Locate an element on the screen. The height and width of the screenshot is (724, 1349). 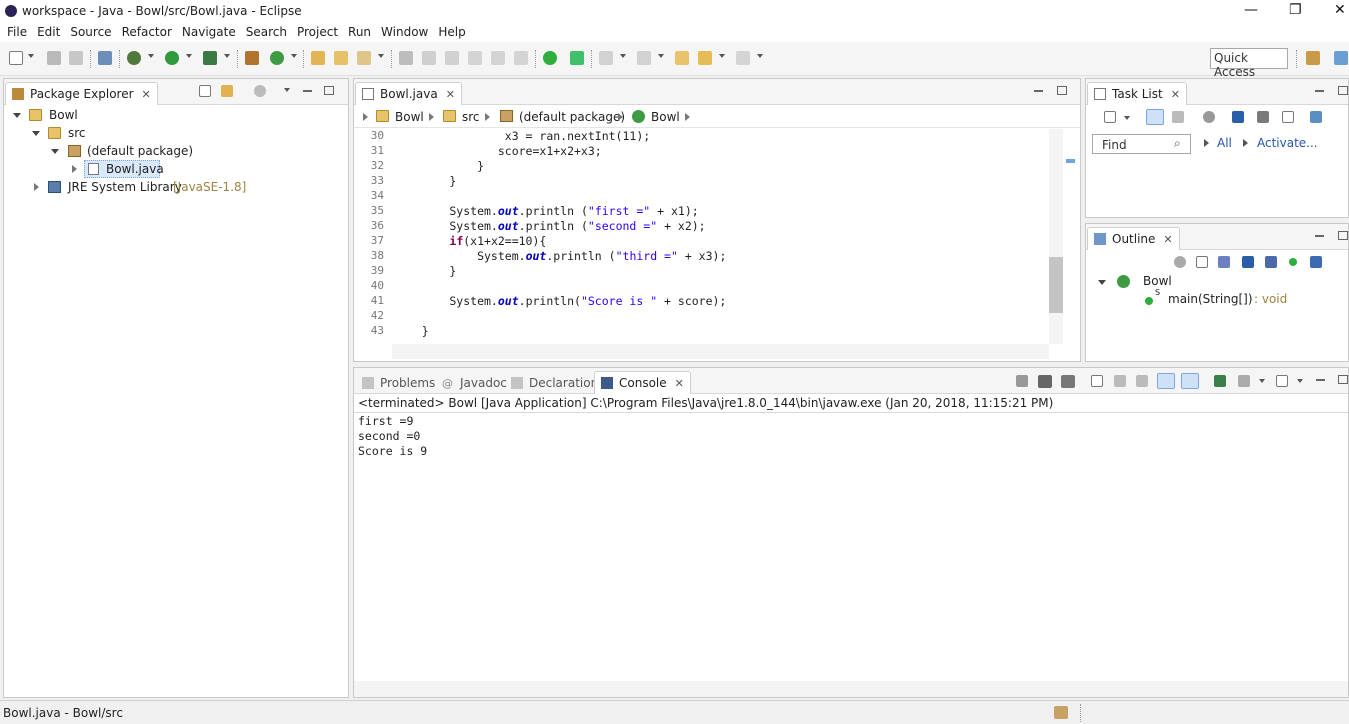
outline-class-name: Bowl is located at coordinates (1157, 281).